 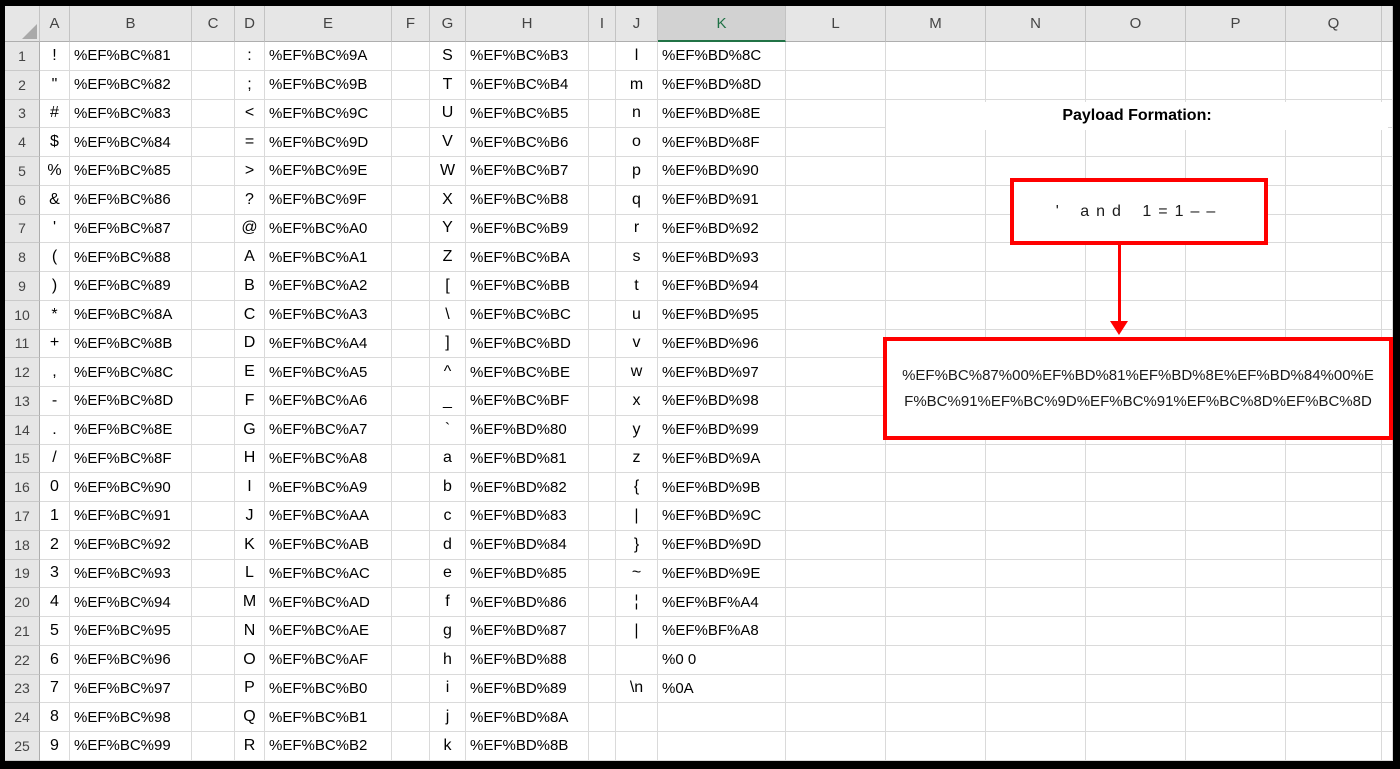 I want to click on cell-N21, so click(x=1036, y=631).